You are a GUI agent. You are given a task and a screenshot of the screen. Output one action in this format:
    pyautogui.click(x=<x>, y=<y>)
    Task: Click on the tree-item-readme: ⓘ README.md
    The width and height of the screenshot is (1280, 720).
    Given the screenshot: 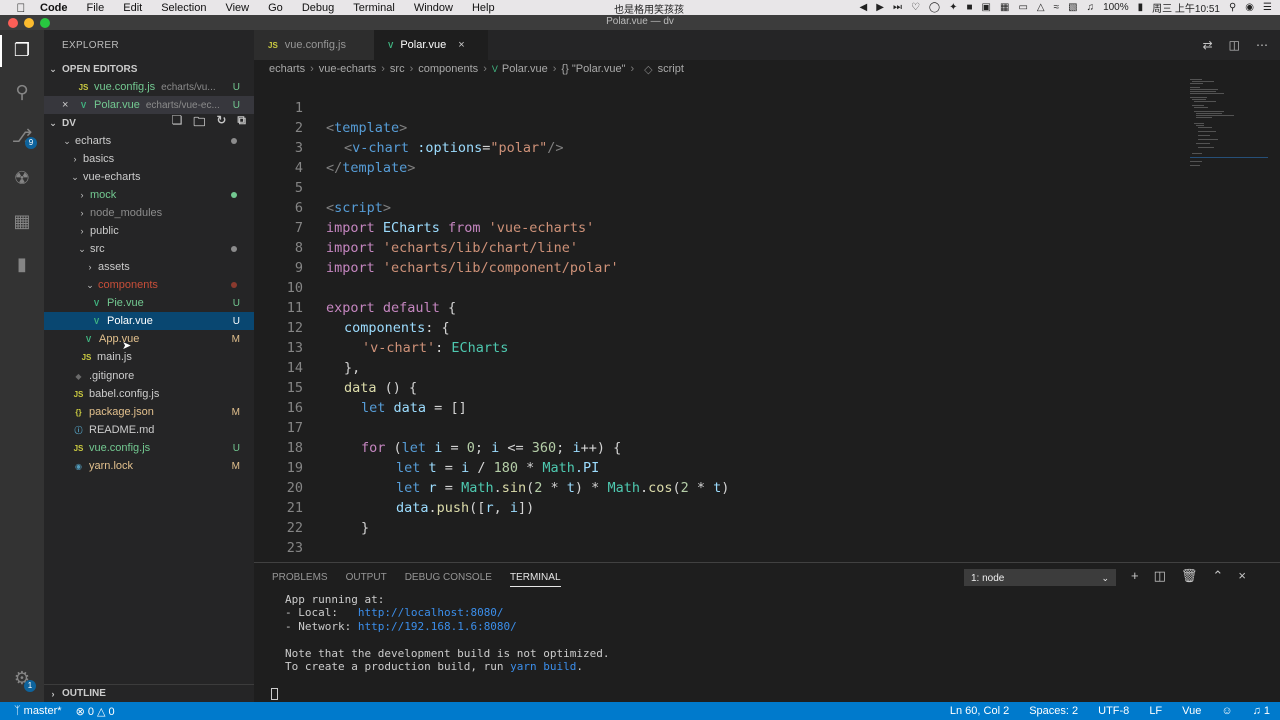 What is the action you would take?
    pyautogui.click(x=149, y=430)
    